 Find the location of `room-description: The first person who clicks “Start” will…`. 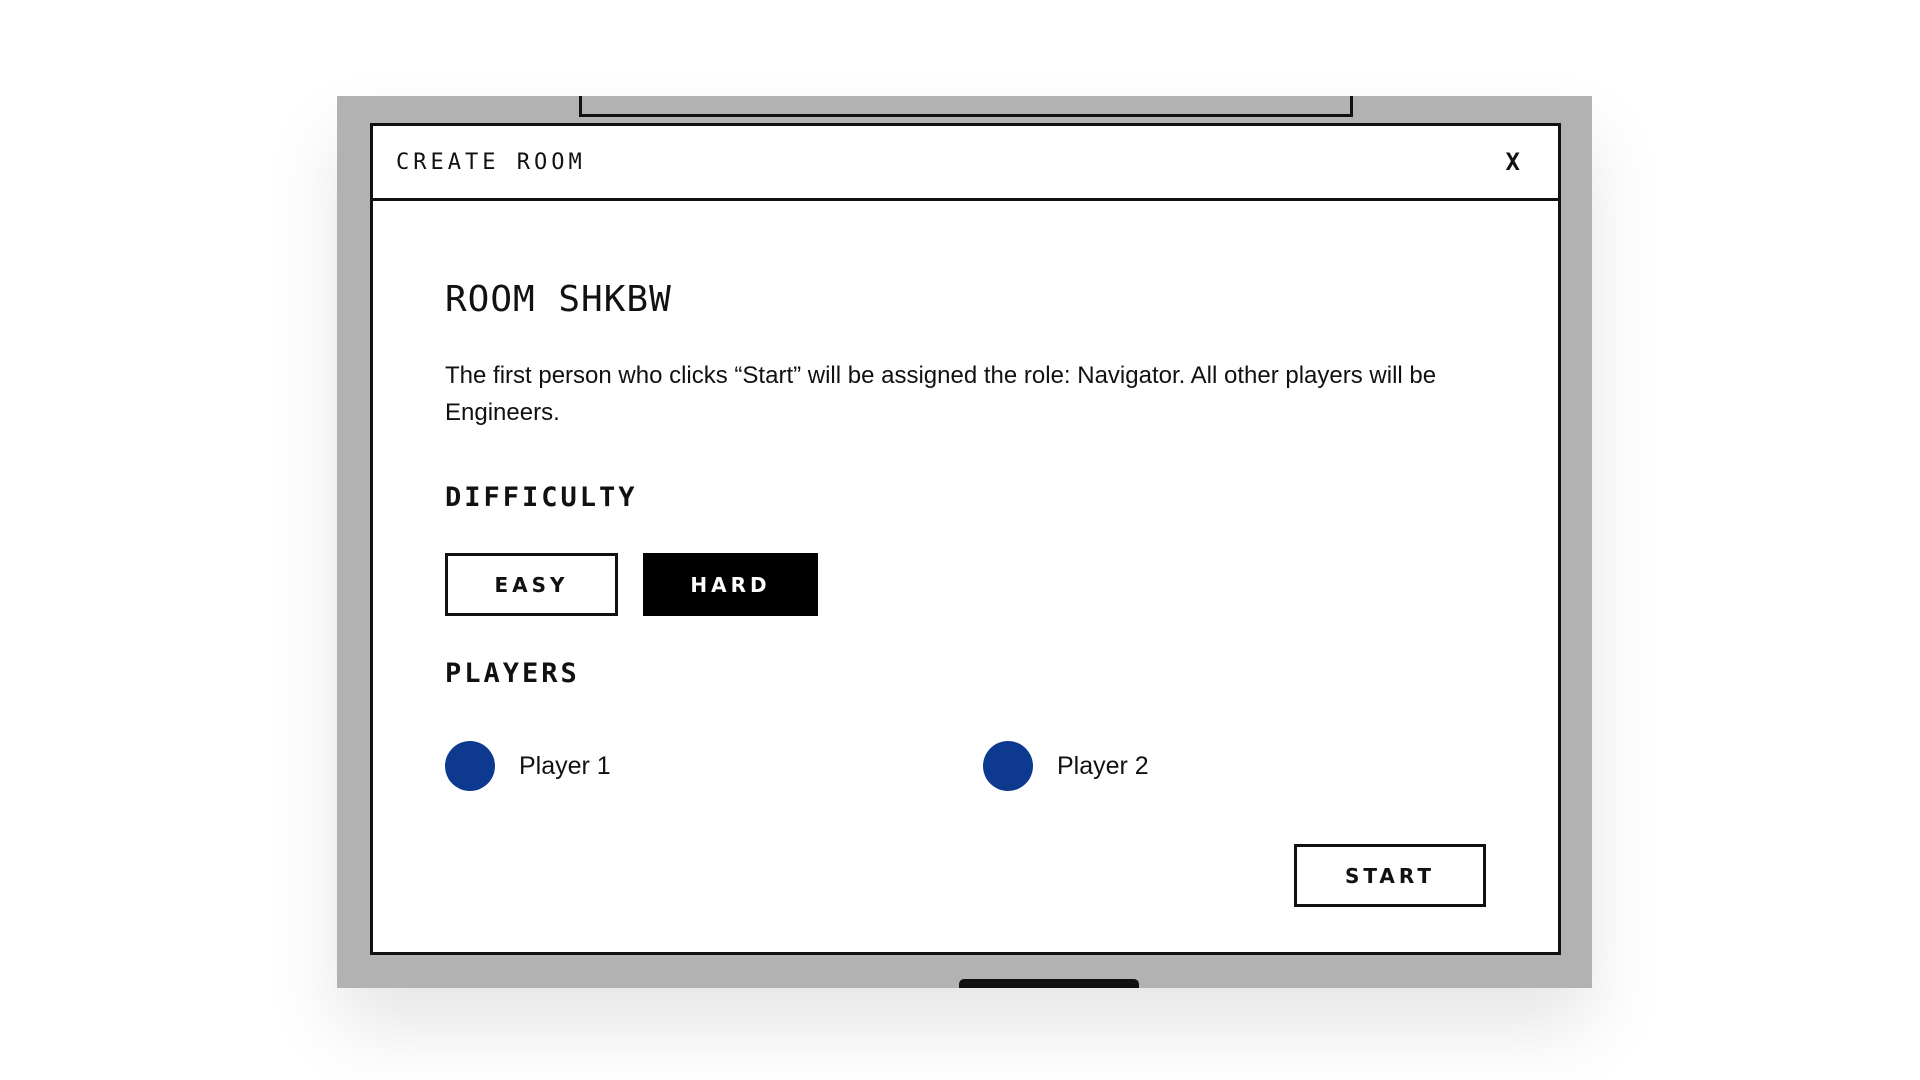

room-description: The first person who clicks “Start” will… is located at coordinates (941, 394).